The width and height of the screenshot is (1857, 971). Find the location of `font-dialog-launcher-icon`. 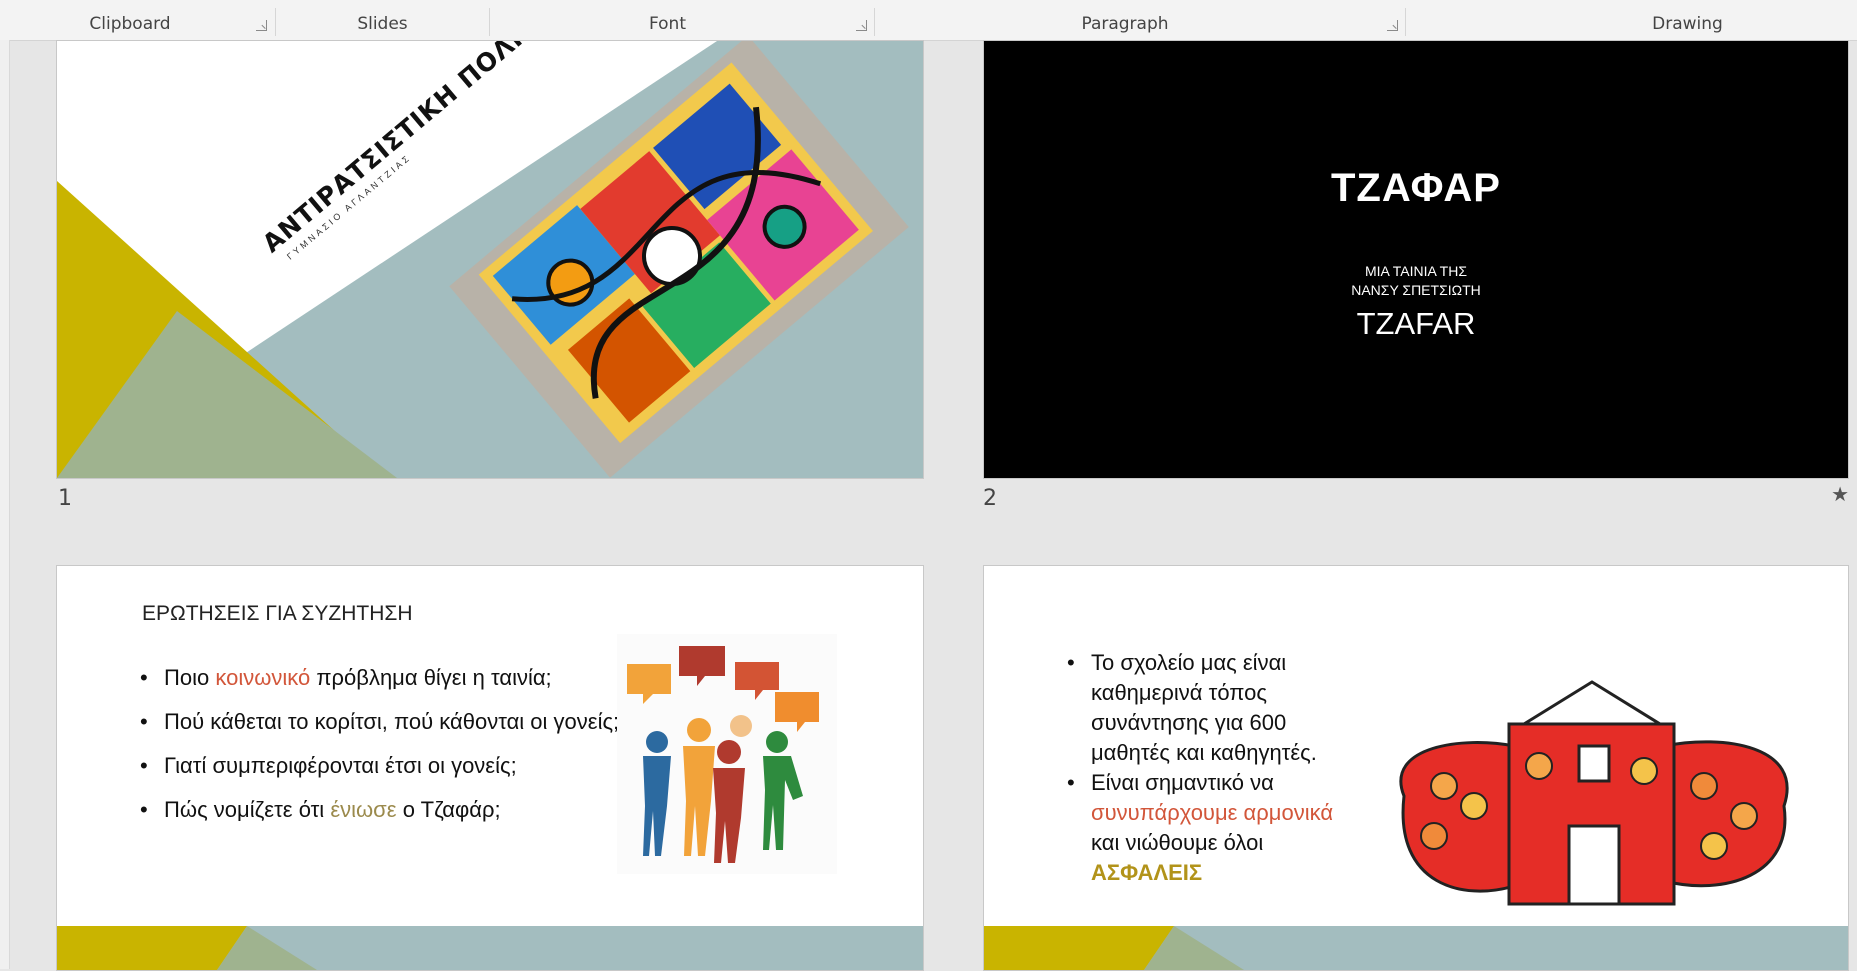

font-dialog-launcher-icon is located at coordinates (861, 25).